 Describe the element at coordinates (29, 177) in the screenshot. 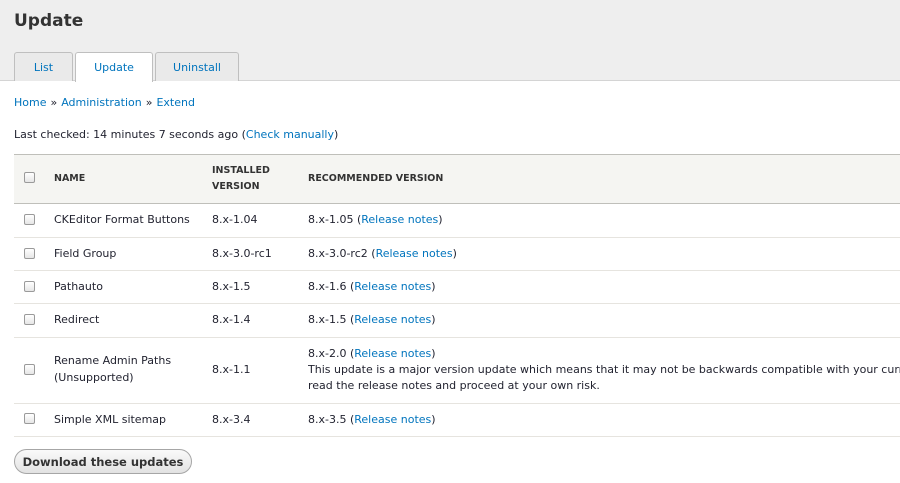

I see `select-all-checkbox` at that location.